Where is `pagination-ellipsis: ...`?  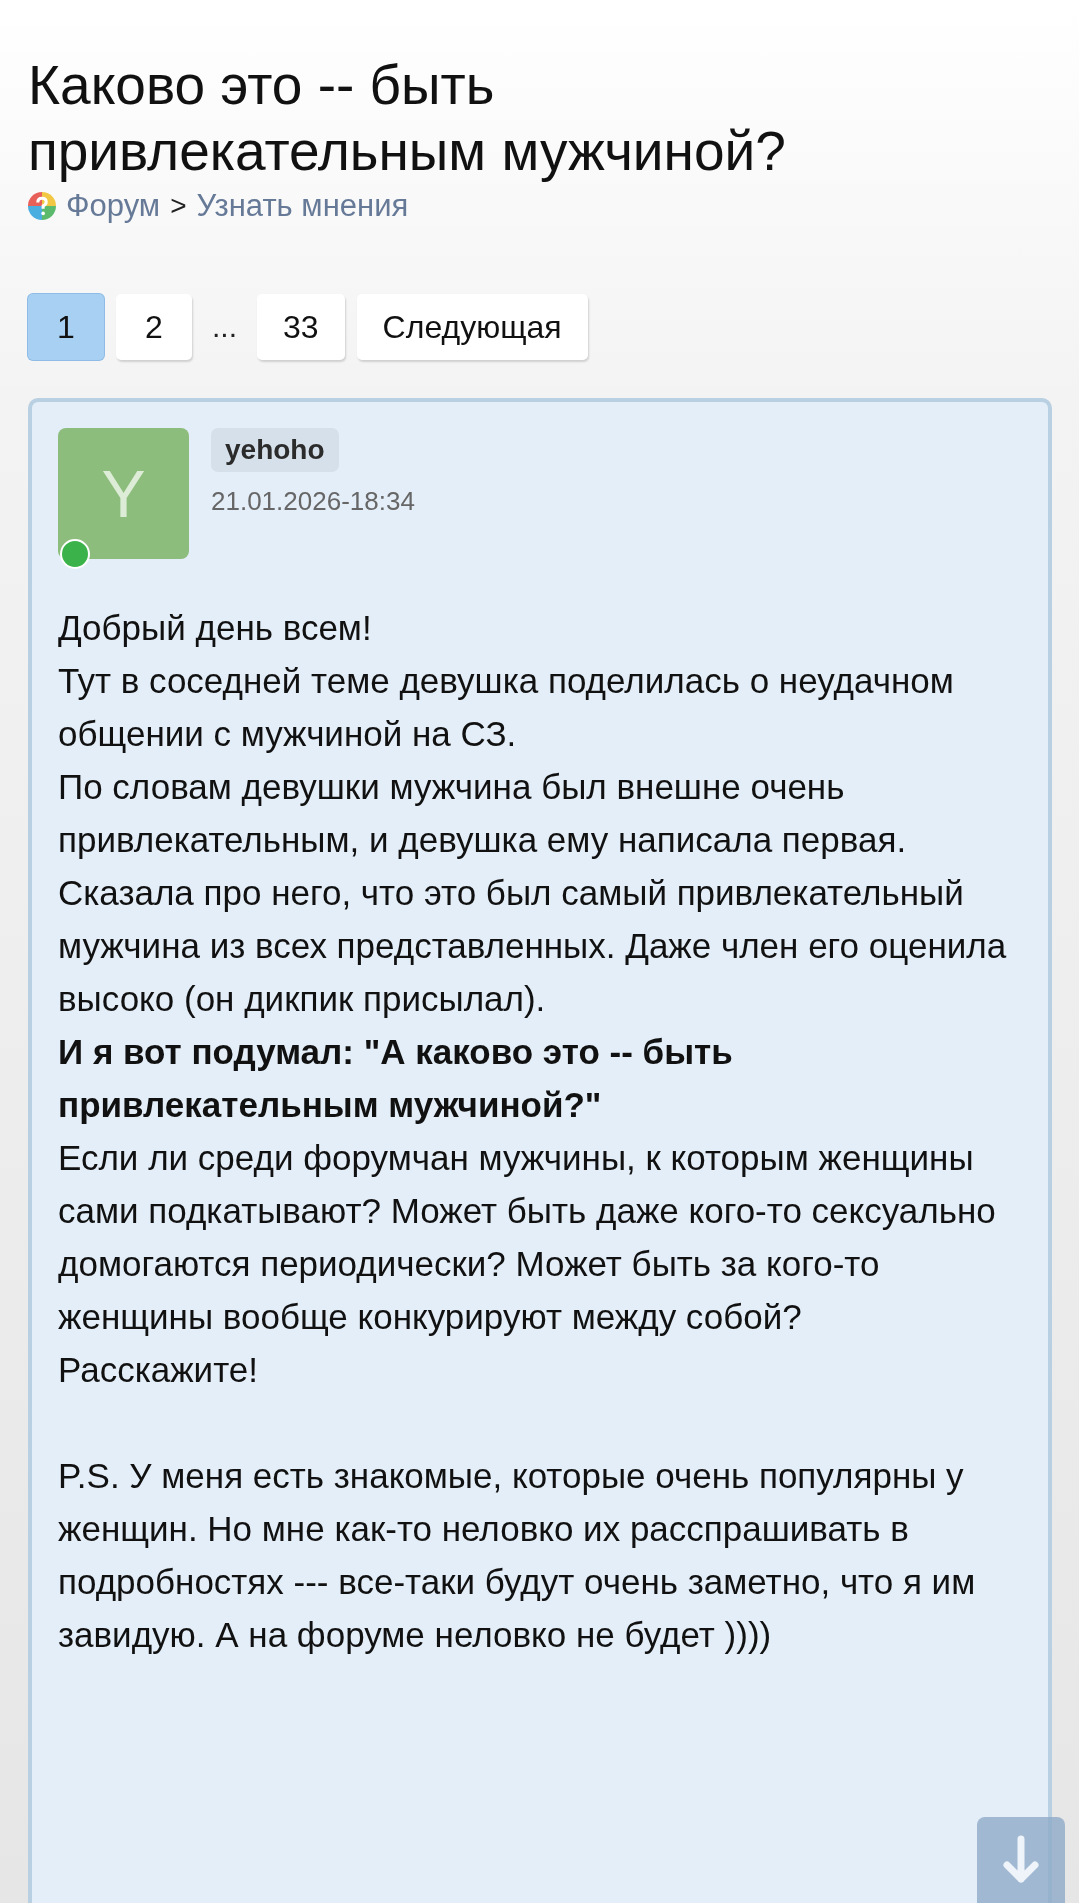
pagination-ellipsis: ... is located at coordinates (224, 327).